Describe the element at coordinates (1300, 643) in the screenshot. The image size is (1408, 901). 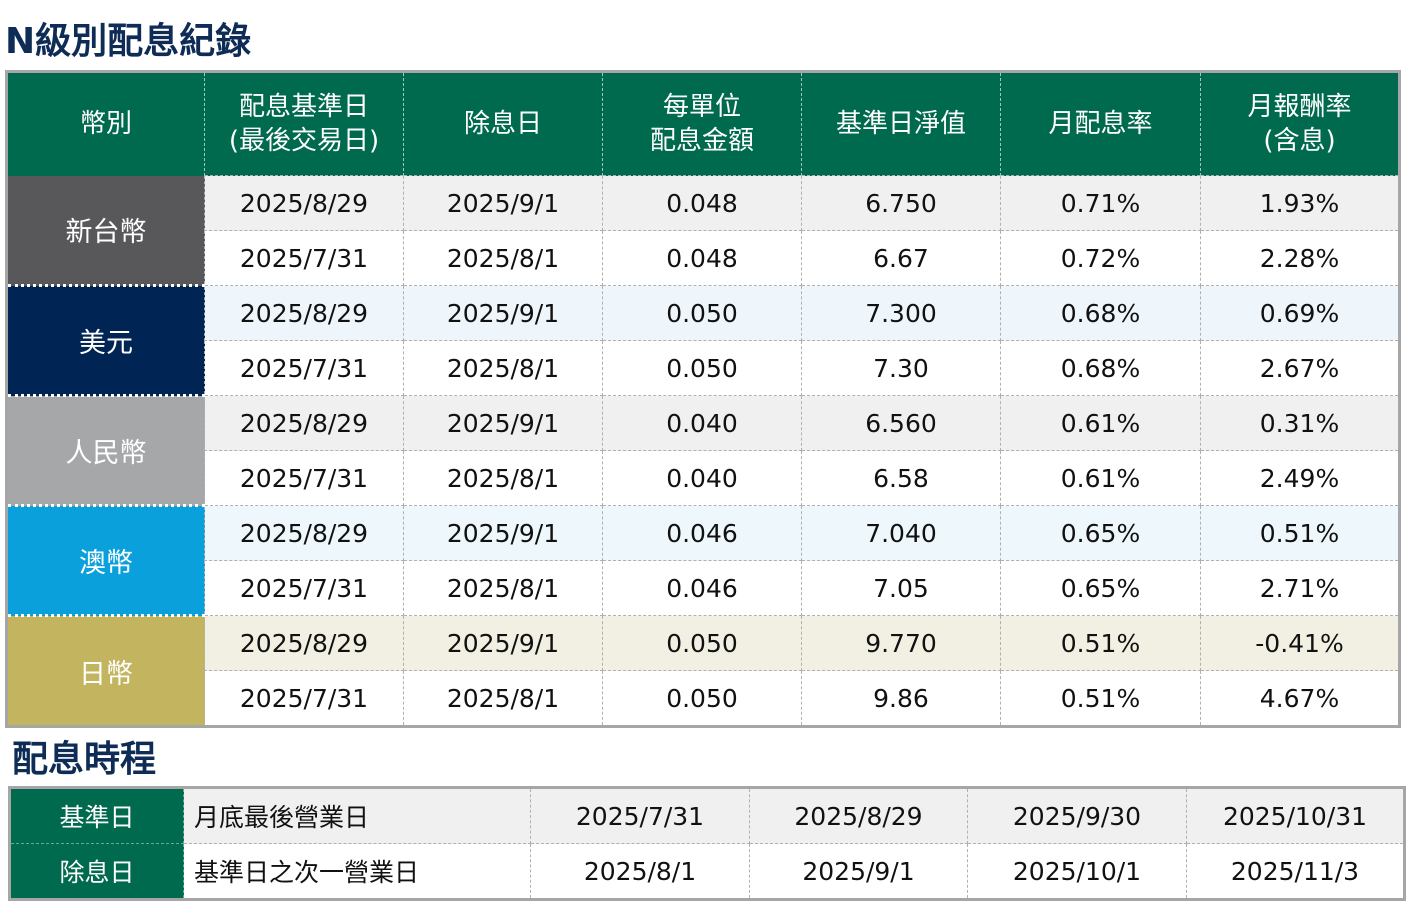
I see `table-cell: -0.41%` at that location.